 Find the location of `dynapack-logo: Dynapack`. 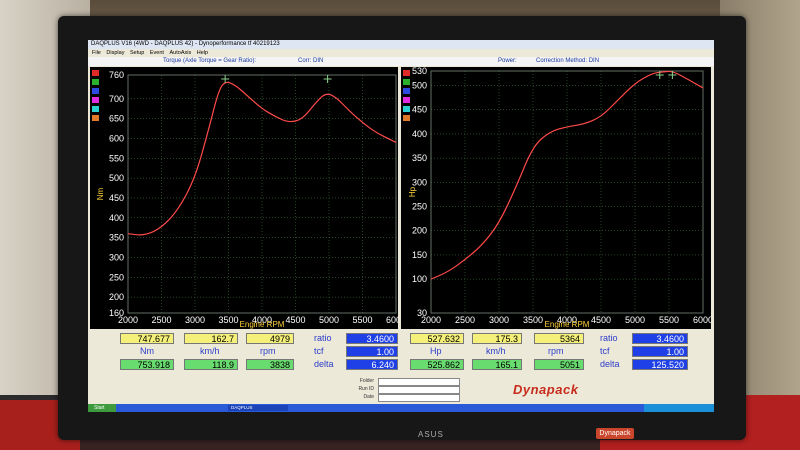

dynapack-logo: Dynapack is located at coordinates (546, 389).